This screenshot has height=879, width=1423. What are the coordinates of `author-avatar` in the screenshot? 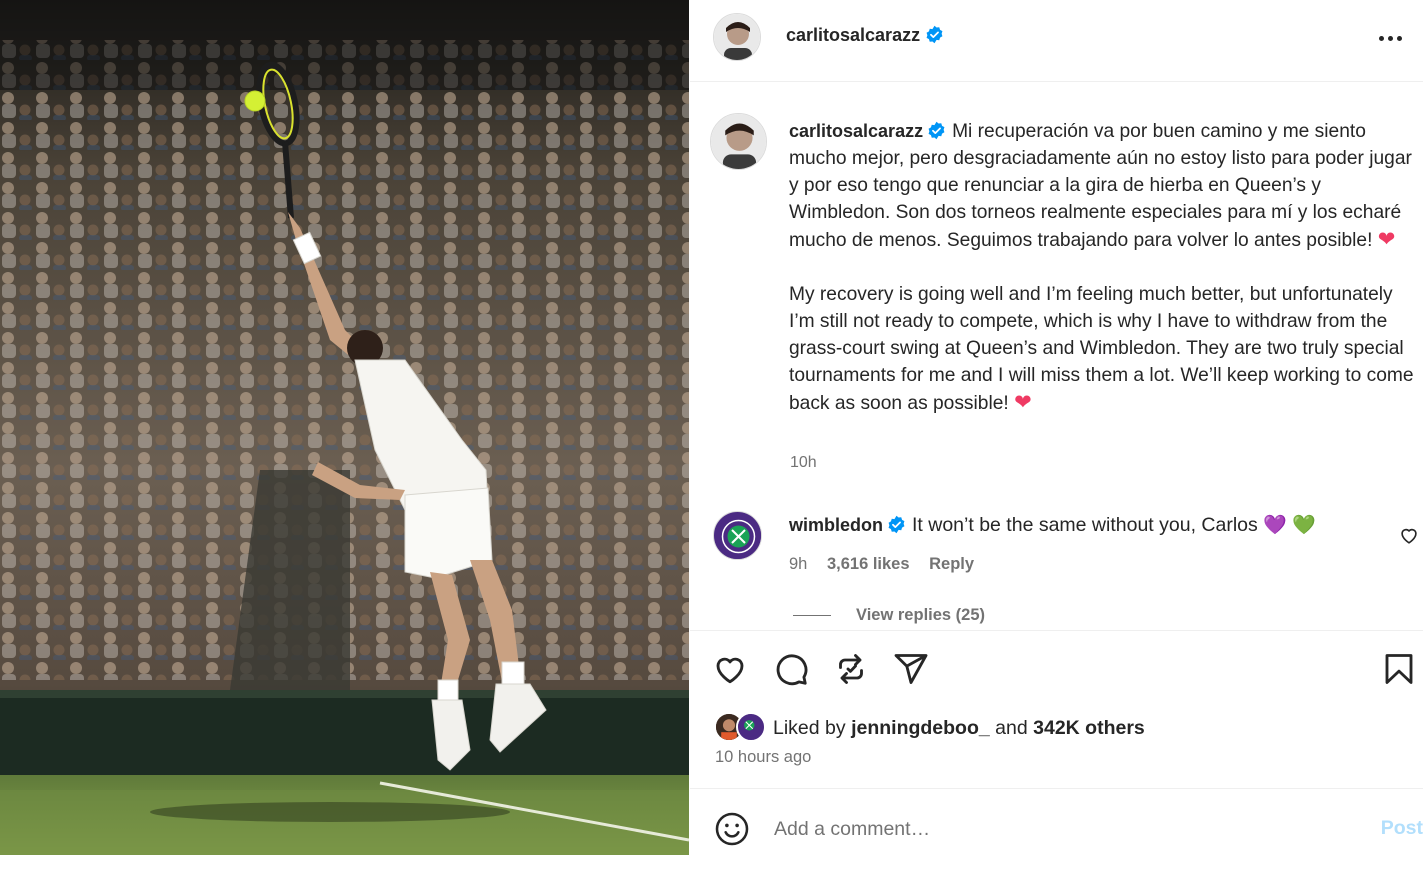 It's located at (737, 37).